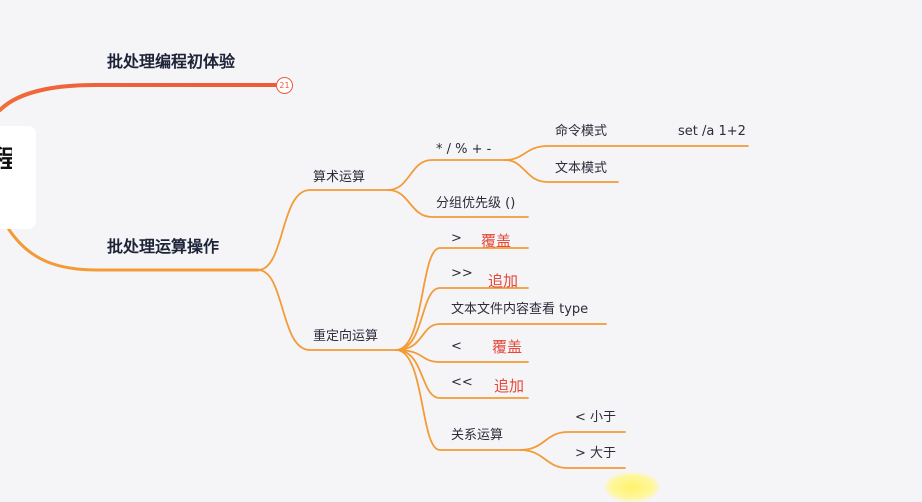 This screenshot has height=502, width=922. I want to click on note-overwrite-gt: 覆盖, so click(496, 241).